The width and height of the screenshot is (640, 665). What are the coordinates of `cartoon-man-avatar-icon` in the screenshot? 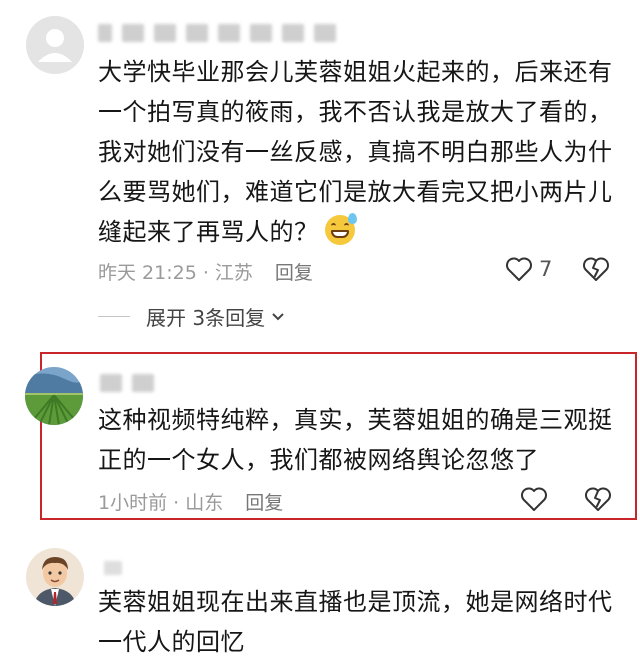 It's located at (55, 577).